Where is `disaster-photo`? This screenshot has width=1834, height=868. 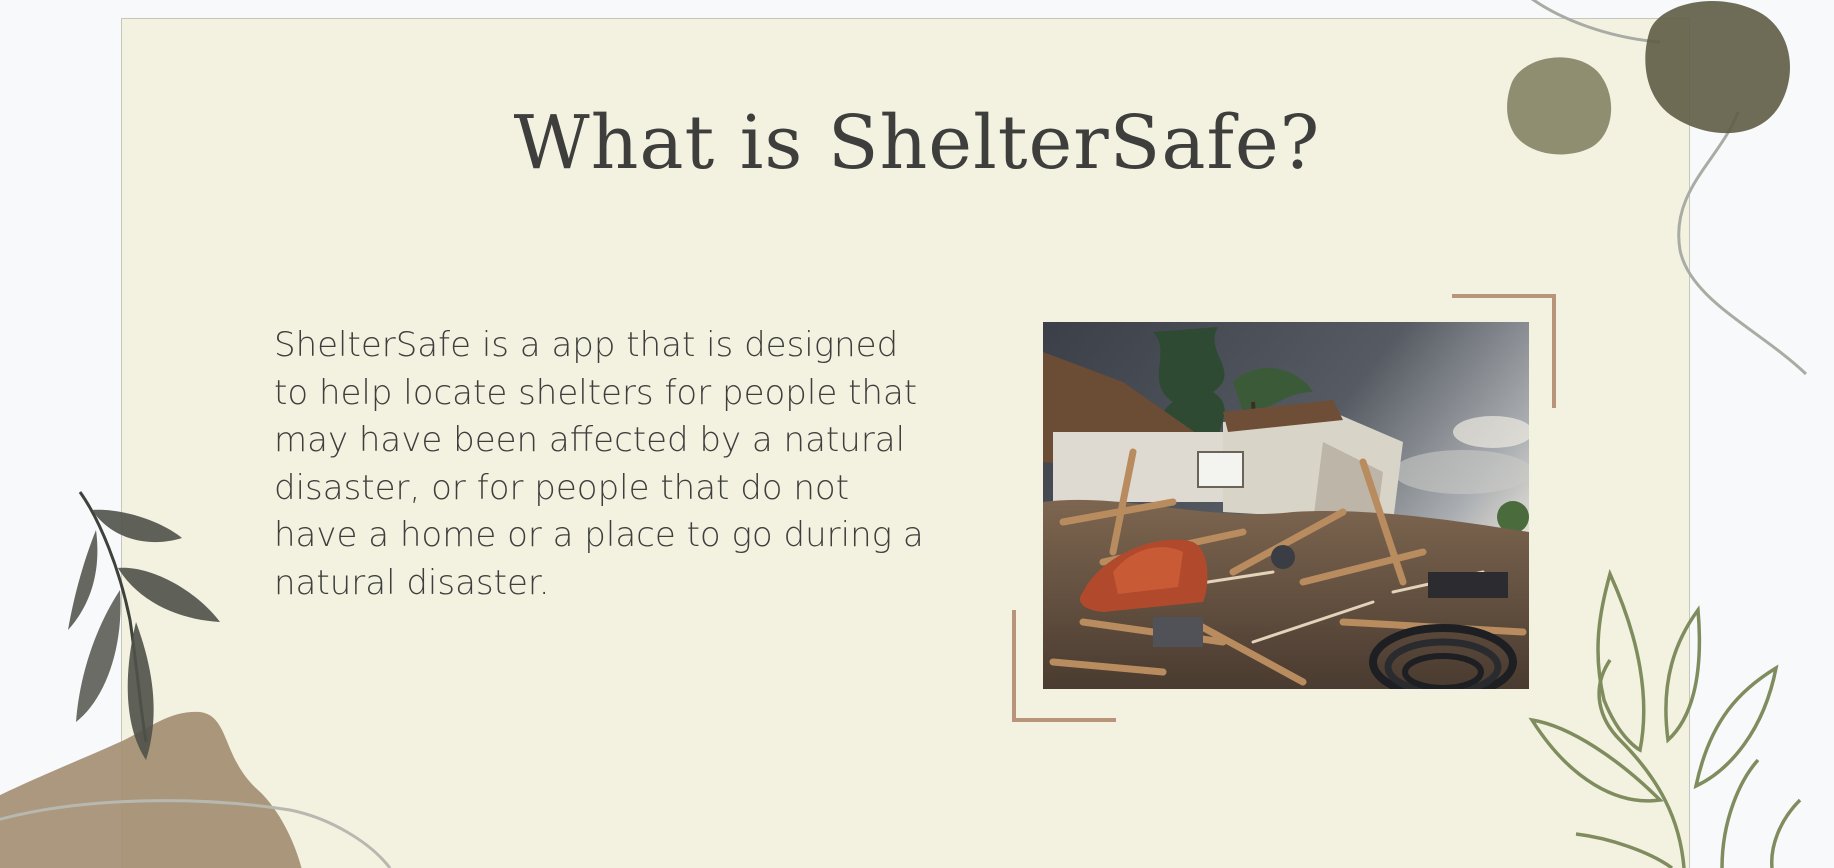
disaster-photo is located at coordinates (1286, 505).